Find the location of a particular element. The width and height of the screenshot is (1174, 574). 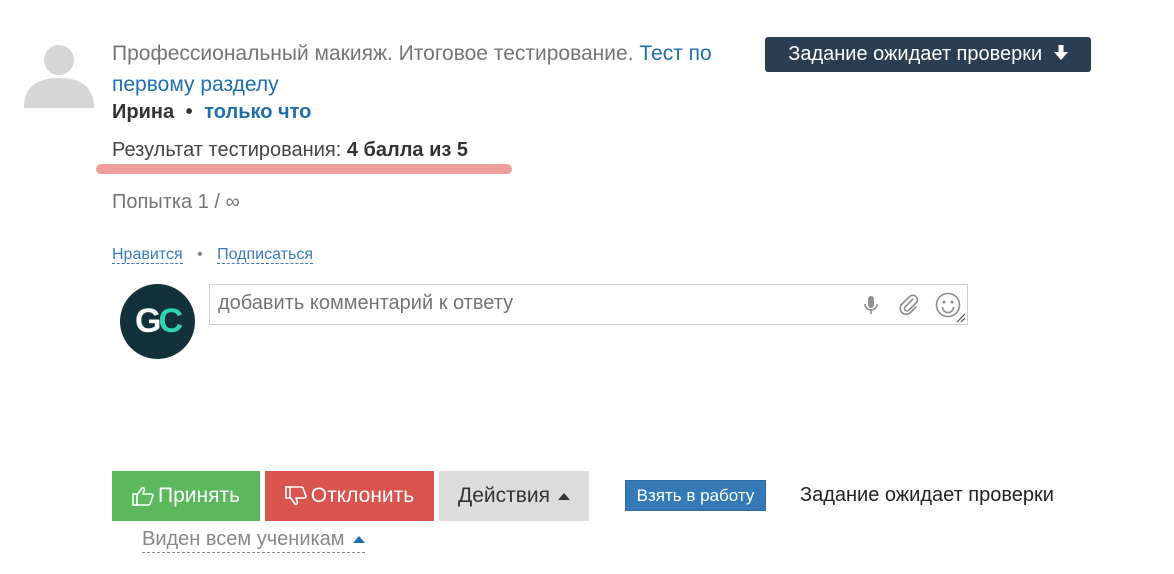

resize-grip-icon is located at coordinates (961, 318).